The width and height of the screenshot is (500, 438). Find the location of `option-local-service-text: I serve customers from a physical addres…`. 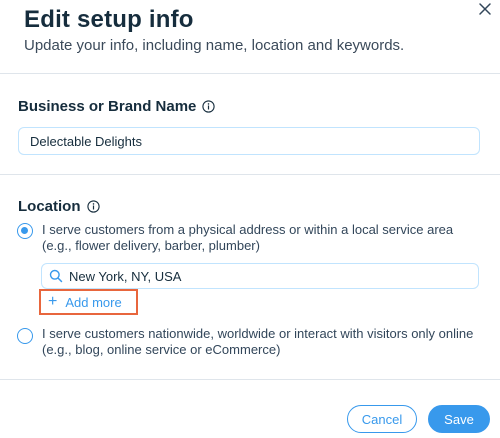

option-local-service-text: I serve customers from a physical addres… is located at coordinates (248, 237).